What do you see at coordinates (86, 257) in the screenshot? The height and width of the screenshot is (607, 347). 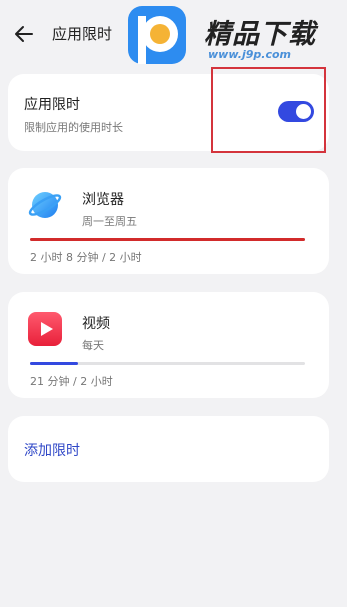 I see `usage-text: 2 小时 8 分钟 / 2 小时` at bounding box center [86, 257].